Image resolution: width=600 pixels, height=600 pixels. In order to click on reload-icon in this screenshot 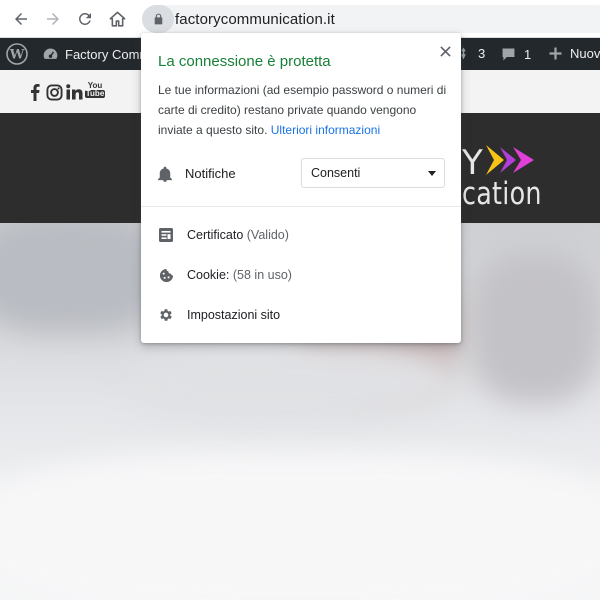, I will do `click(84, 18)`.